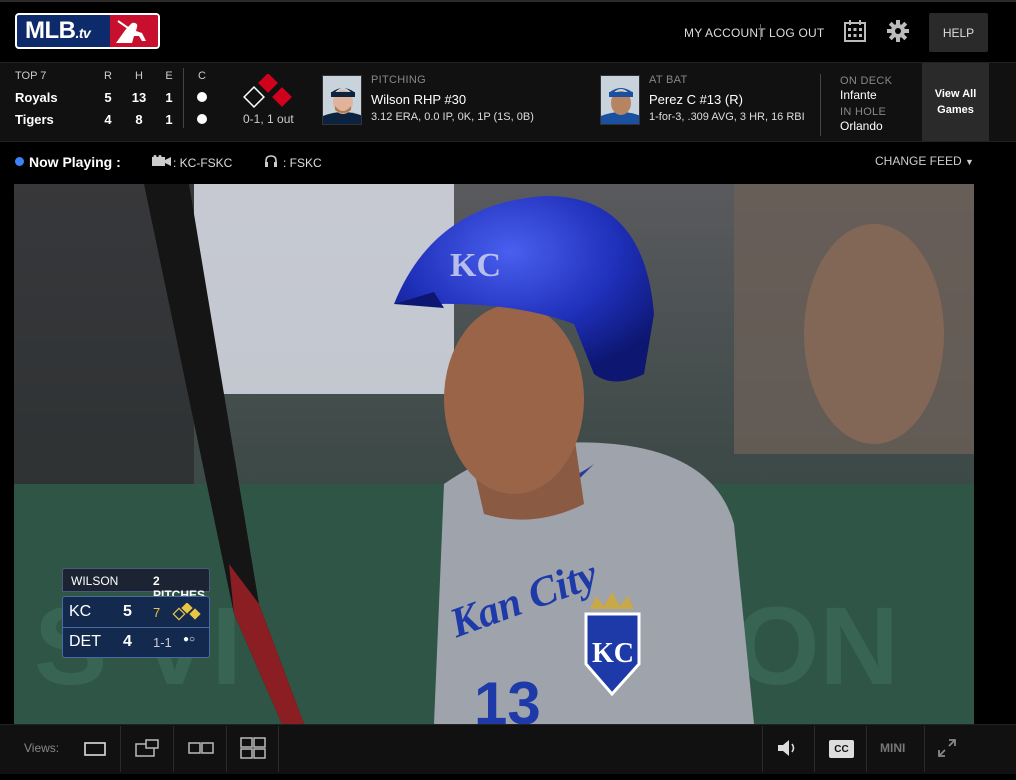  I want to click on base-runners-diamond, so click(267, 91).